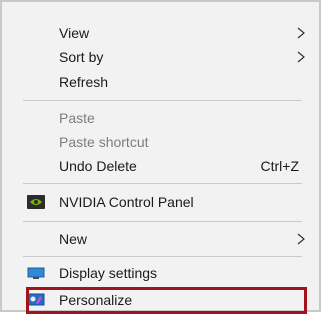  Describe the element at coordinates (36, 299) in the screenshot. I see `personalize-icon` at that location.